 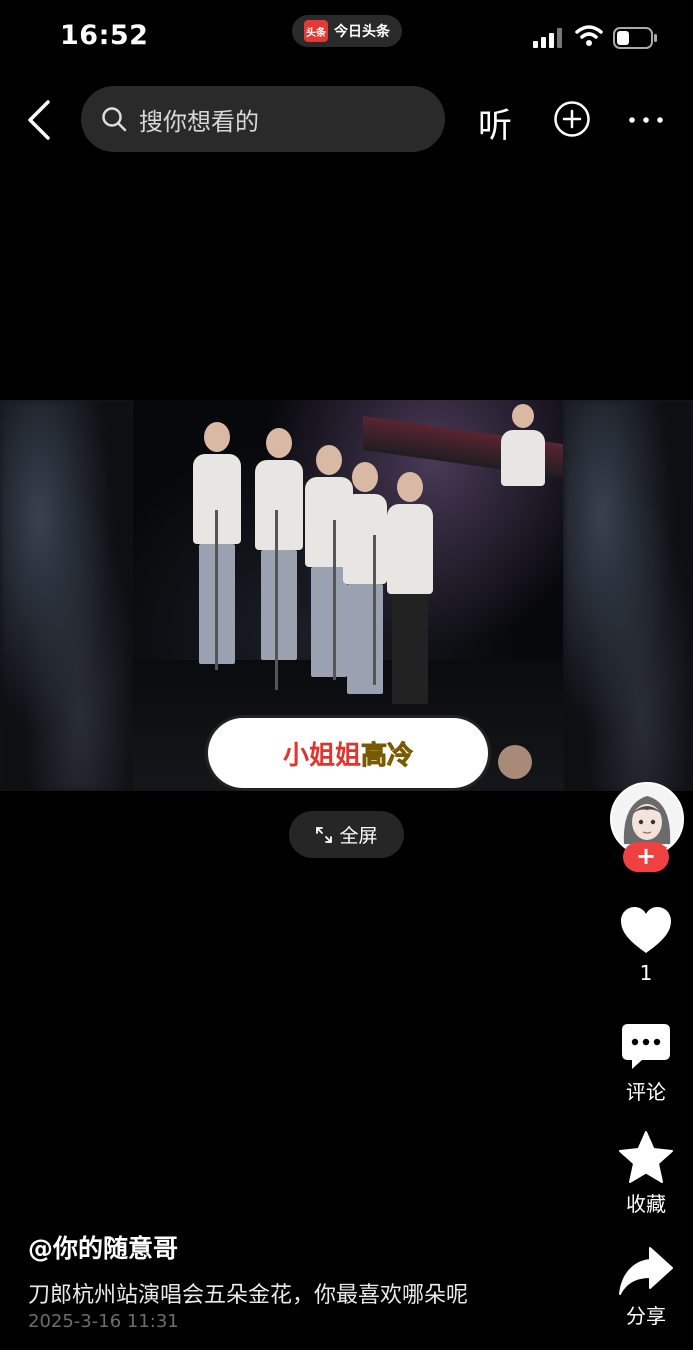 What do you see at coordinates (646, 1316) in the screenshot?
I see `share-label: 分享` at bounding box center [646, 1316].